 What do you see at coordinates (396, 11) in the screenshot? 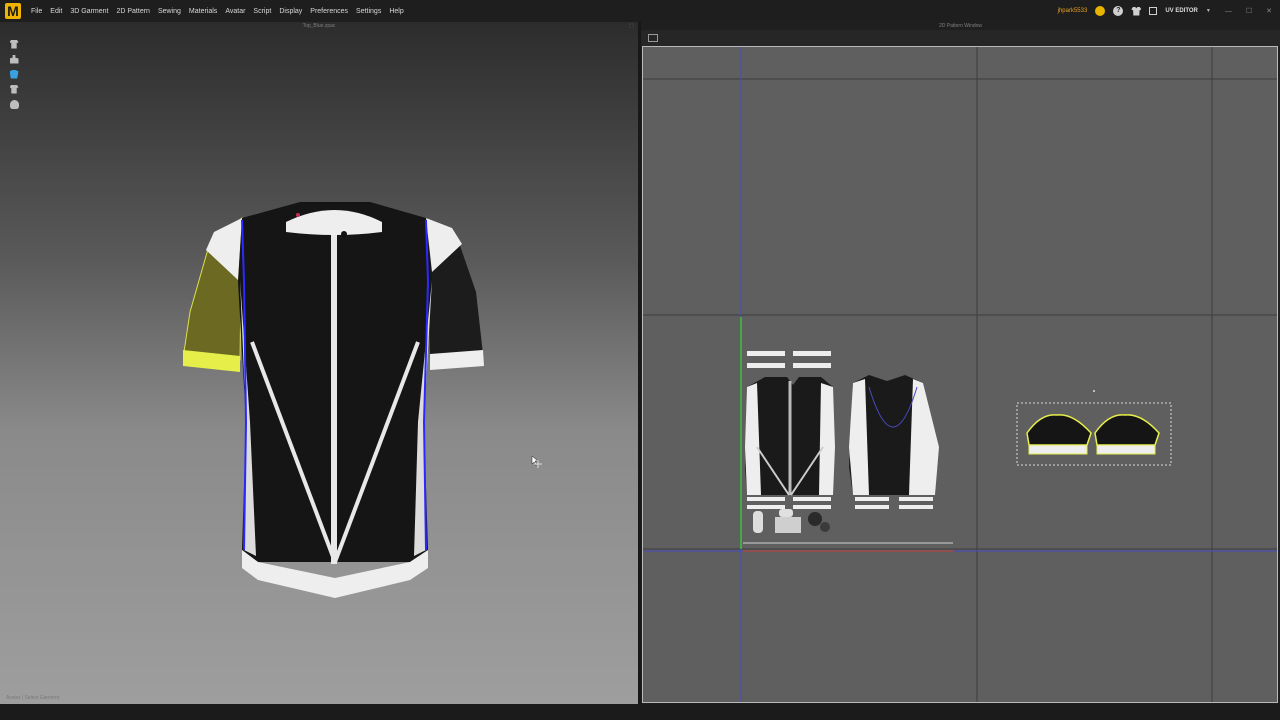
I see `menu-help: Help` at bounding box center [396, 11].